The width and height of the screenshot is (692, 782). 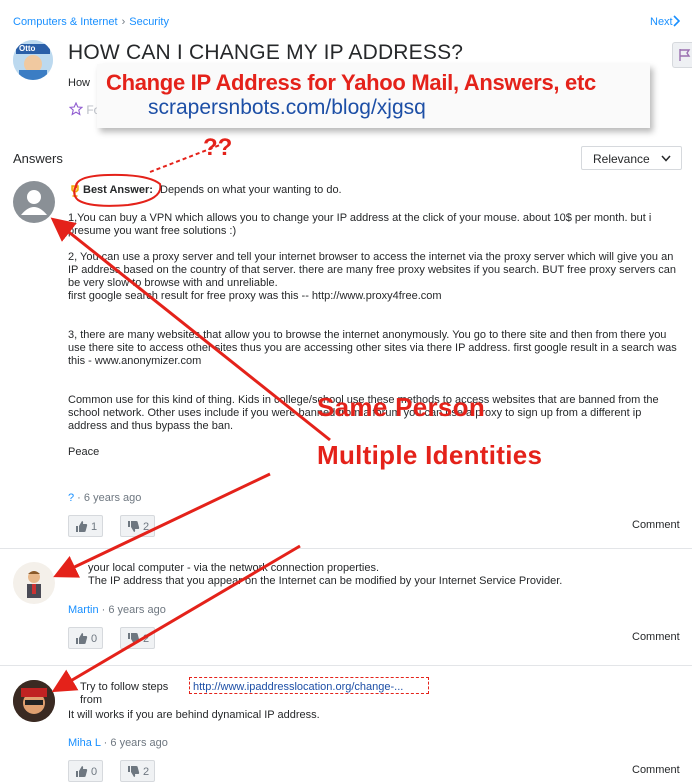 I want to click on report-flag-button, so click(x=682, y=55).